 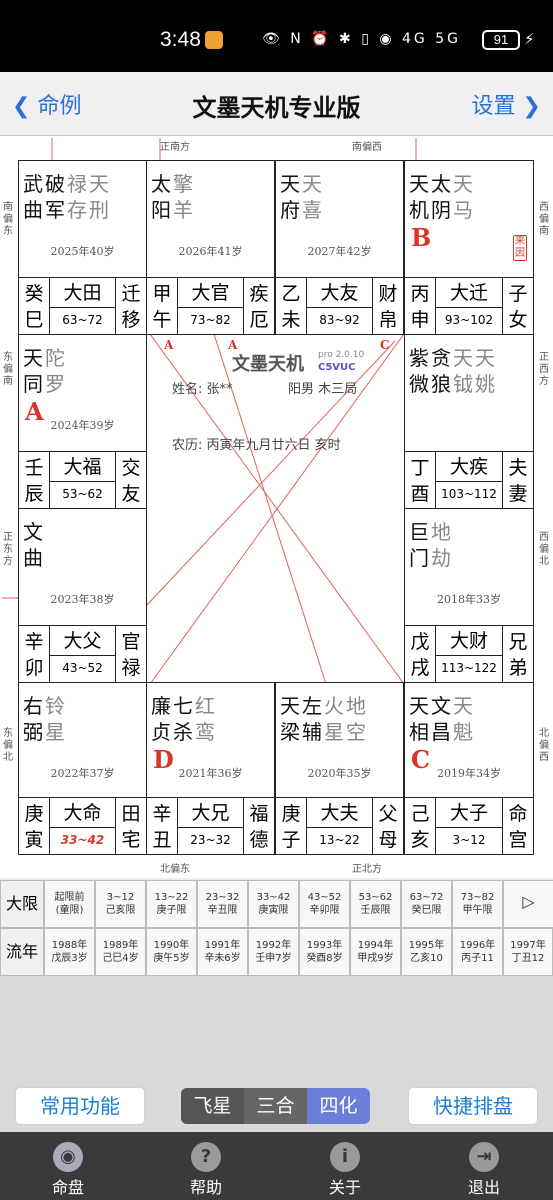 I want to click on daxian: 大兄 23~32, so click(x=210, y=826).